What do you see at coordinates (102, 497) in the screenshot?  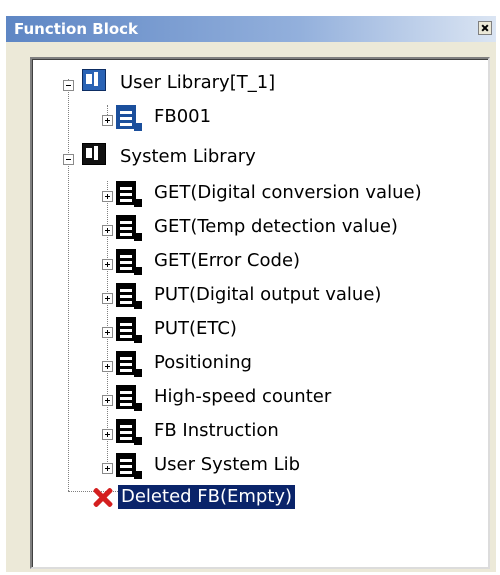 I see `delete-icon` at bounding box center [102, 497].